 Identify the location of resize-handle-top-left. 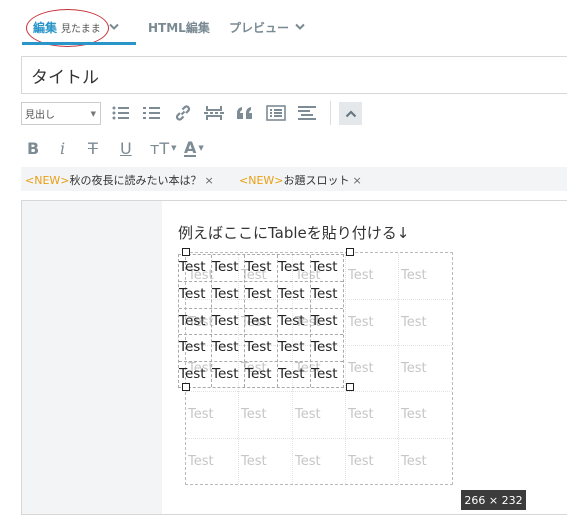
(186, 252).